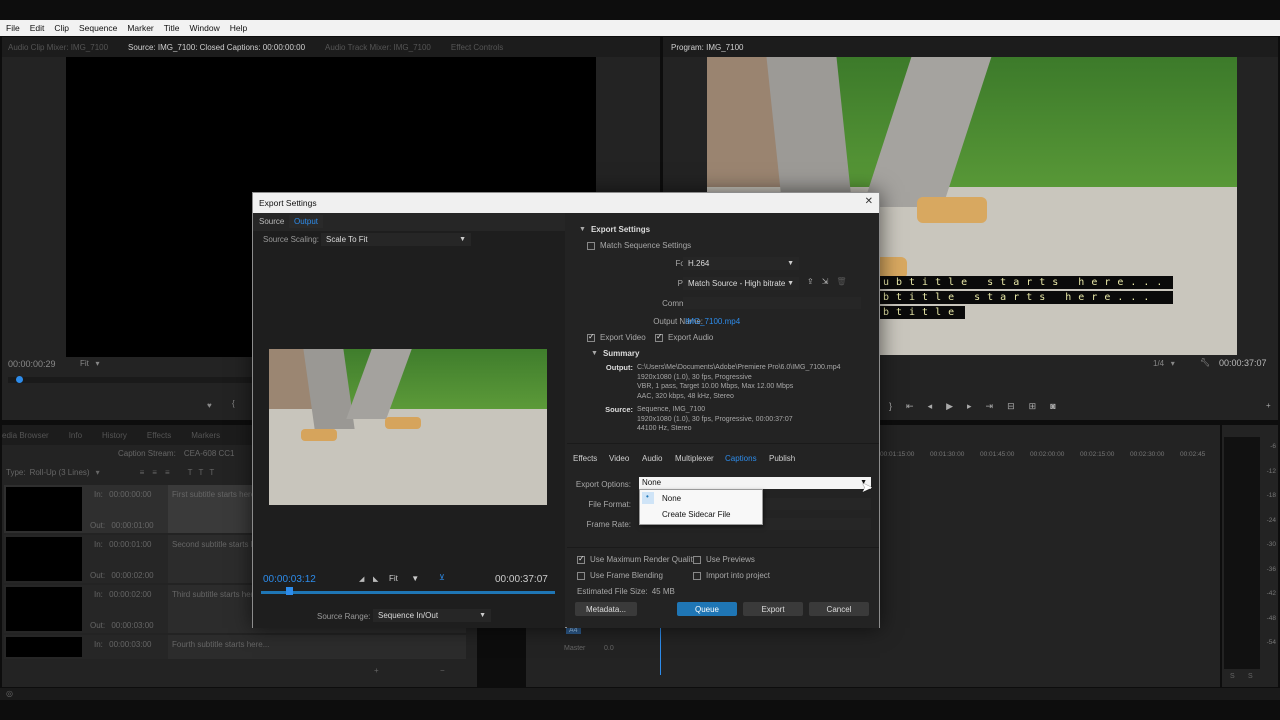 The width and height of the screenshot is (1280, 720). What do you see at coordinates (205, 28) in the screenshot?
I see `menu-window: Window` at bounding box center [205, 28].